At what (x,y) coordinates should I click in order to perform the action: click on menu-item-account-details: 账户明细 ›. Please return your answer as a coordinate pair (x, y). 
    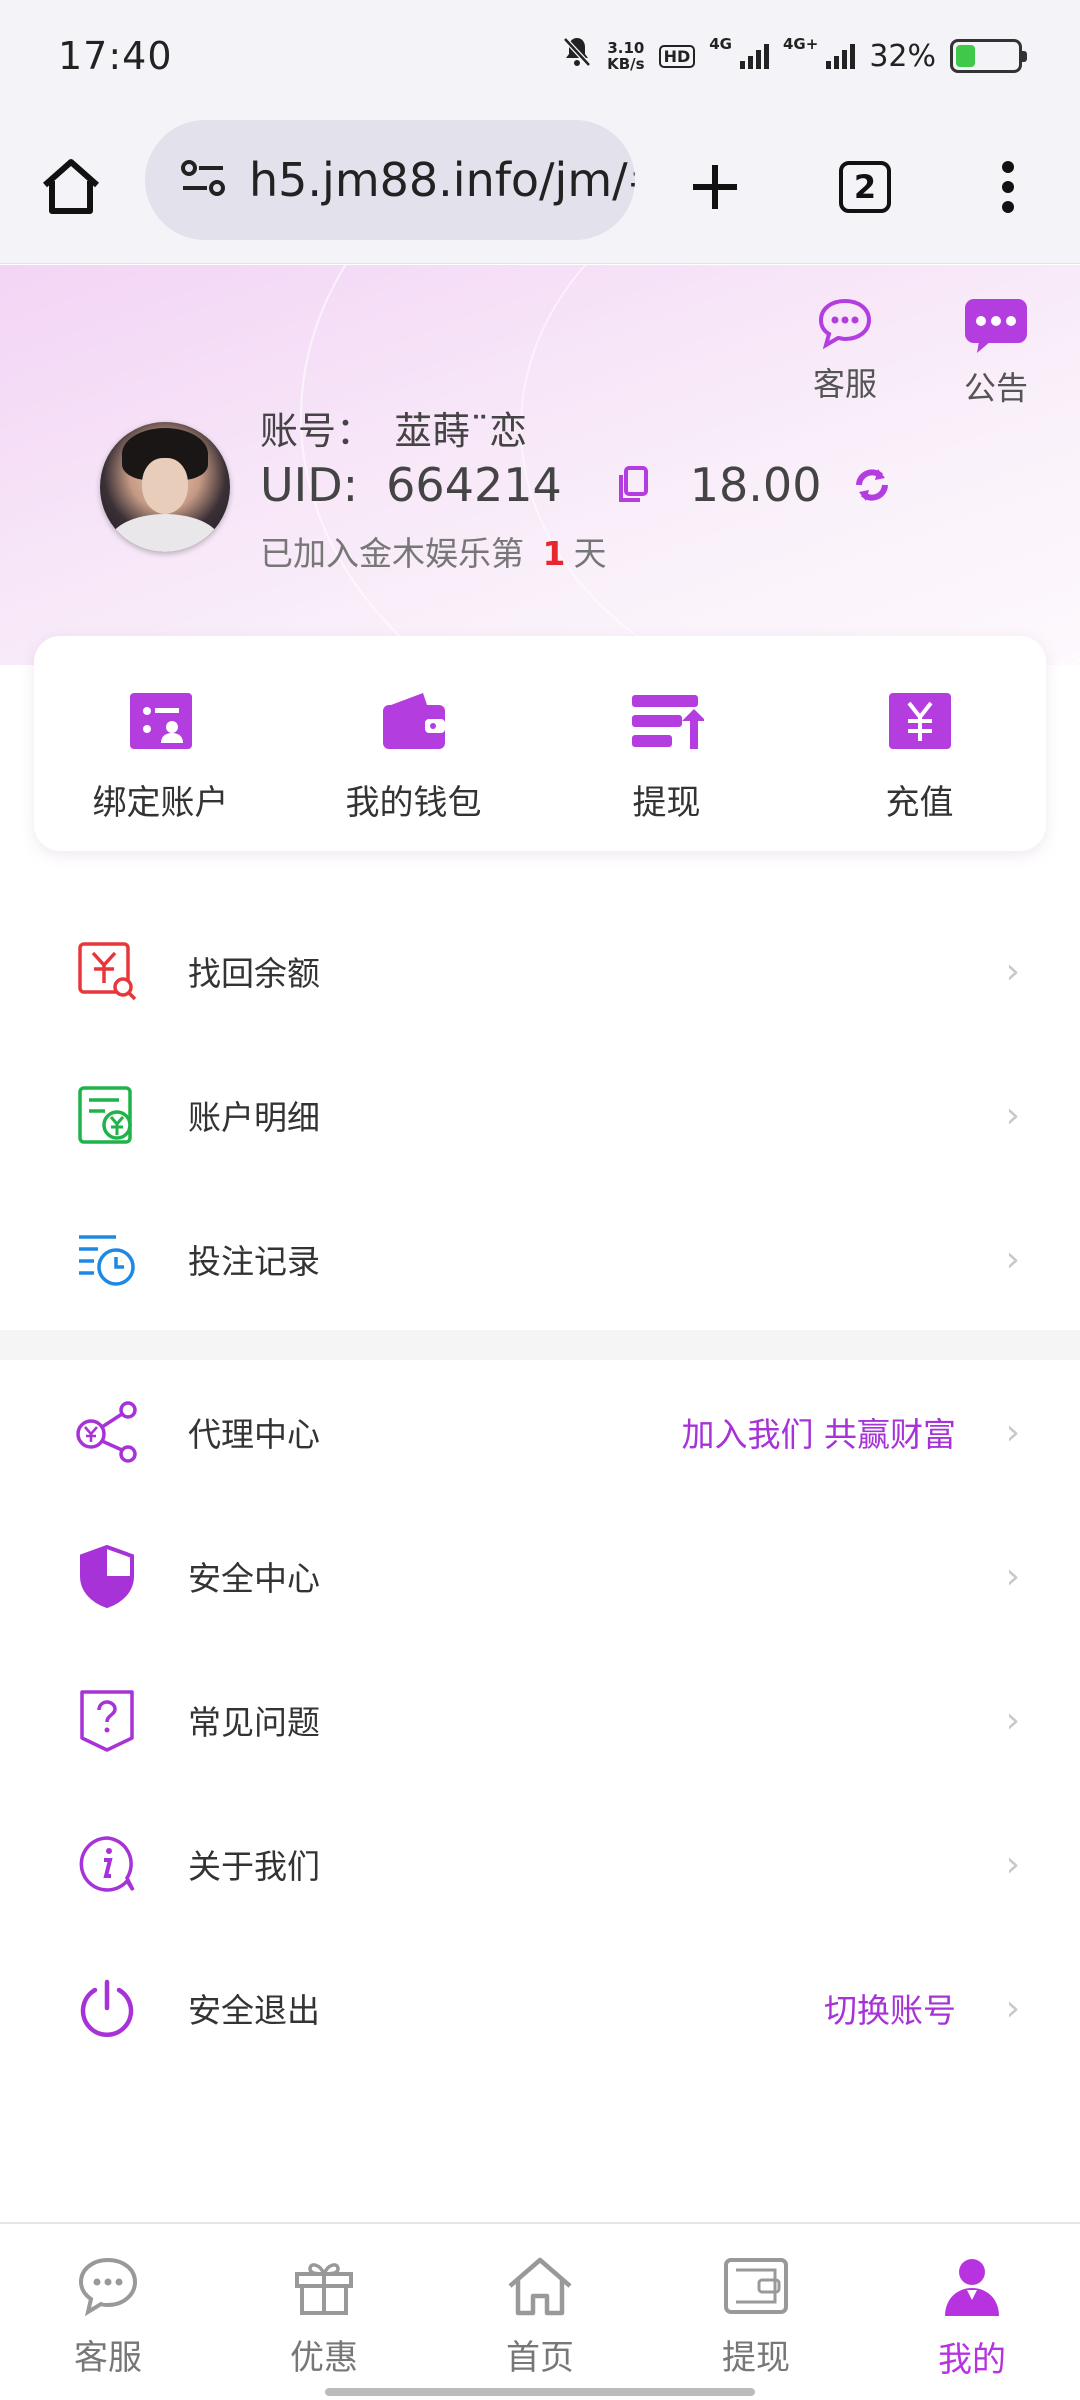
    Looking at the image, I should click on (540, 1115).